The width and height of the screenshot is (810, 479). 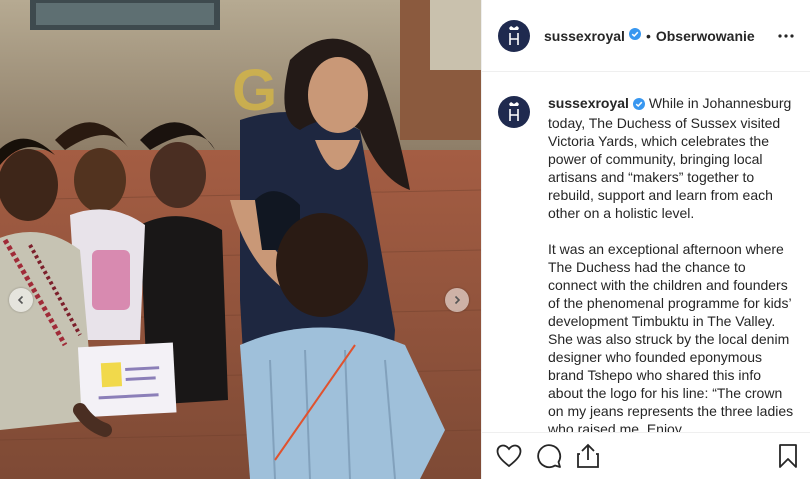 I want to click on more-options-icon, so click(x=786, y=35).